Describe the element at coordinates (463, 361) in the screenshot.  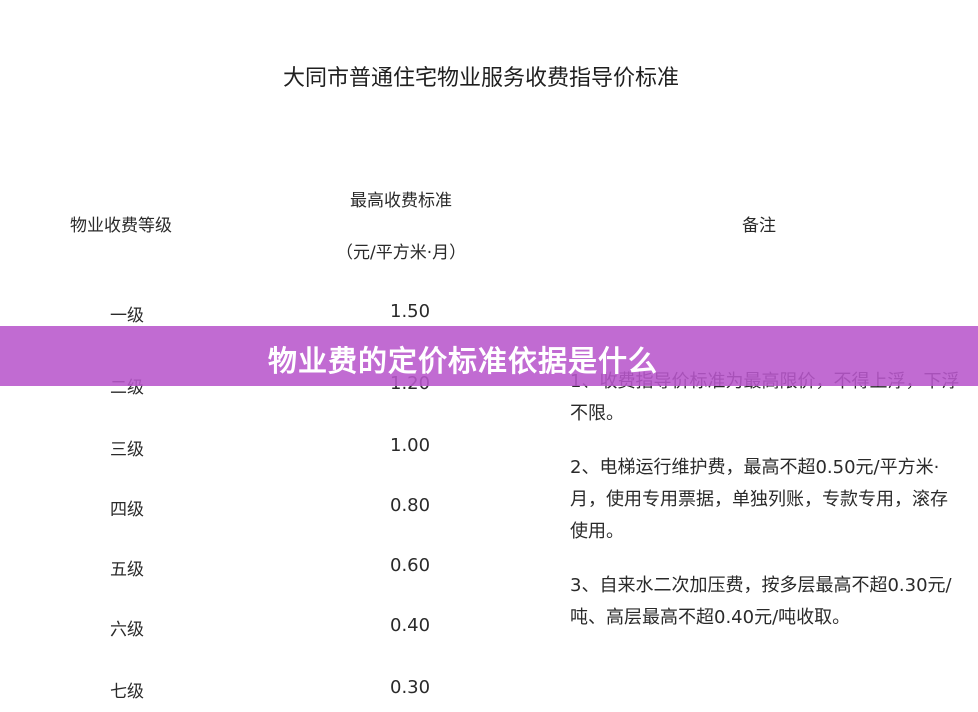
I see `banner-title: 物业费的定价标准依据是什么` at that location.